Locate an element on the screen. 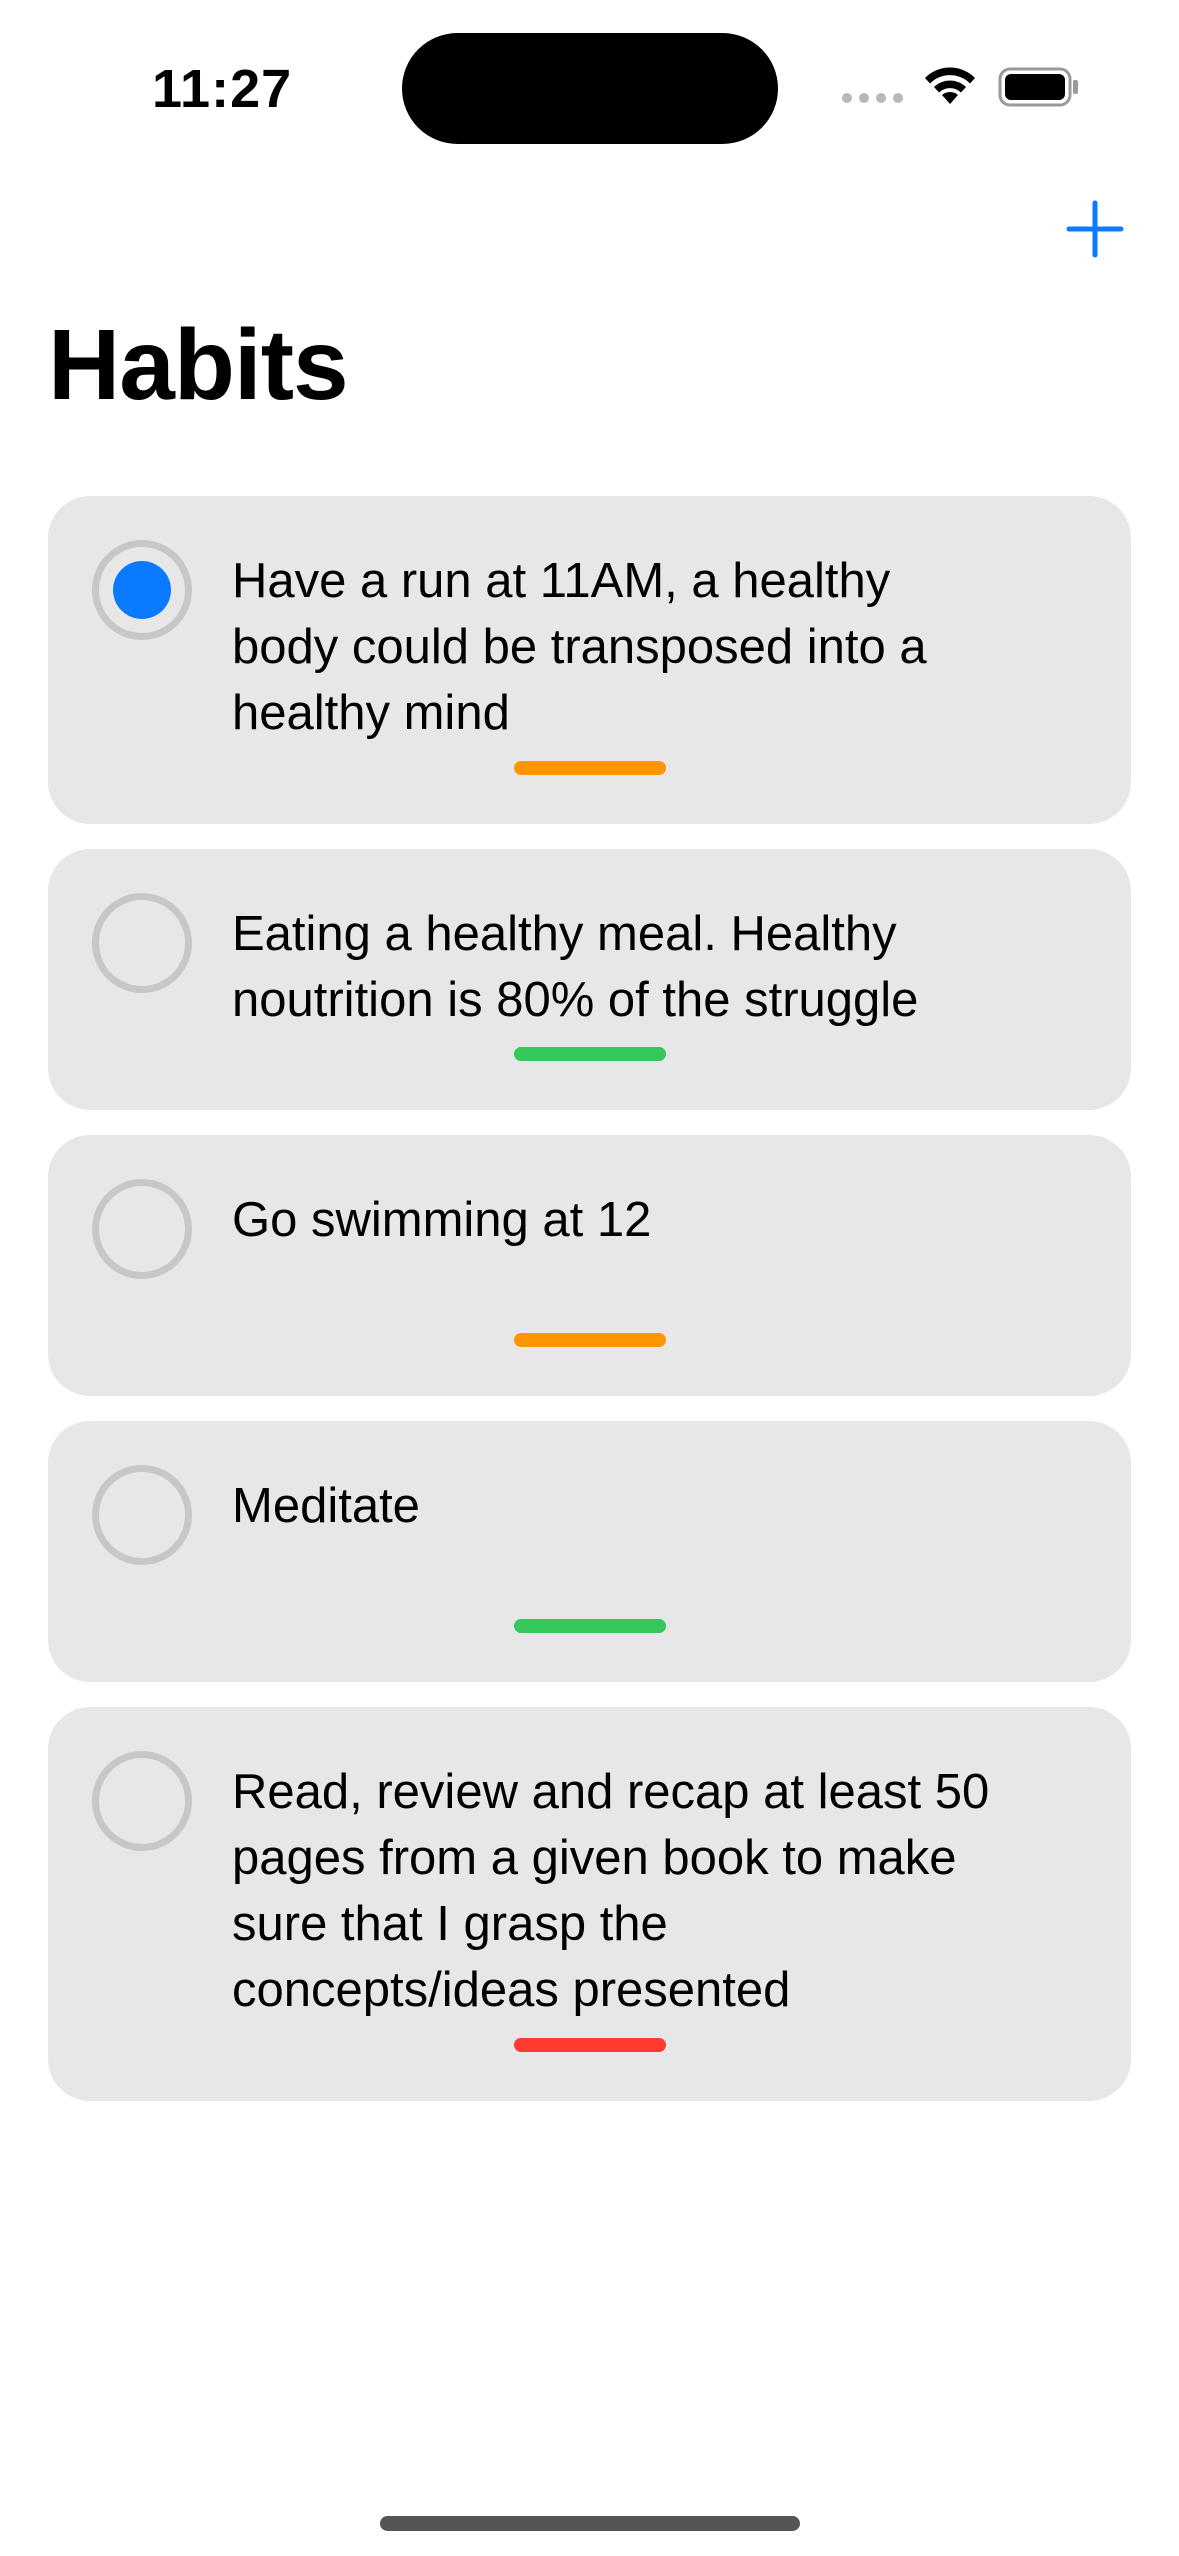 The height and width of the screenshot is (2556, 1179). battery-icon is located at coordinates (1038, 87).